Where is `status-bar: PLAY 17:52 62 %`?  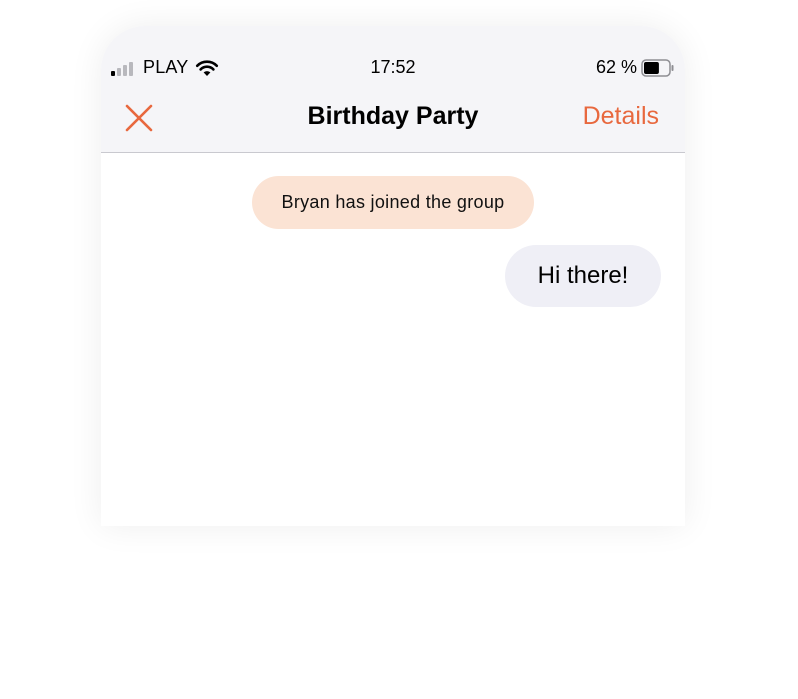
status-bar: PLAY 17:52 62 % is located at coordinates (393, 68).